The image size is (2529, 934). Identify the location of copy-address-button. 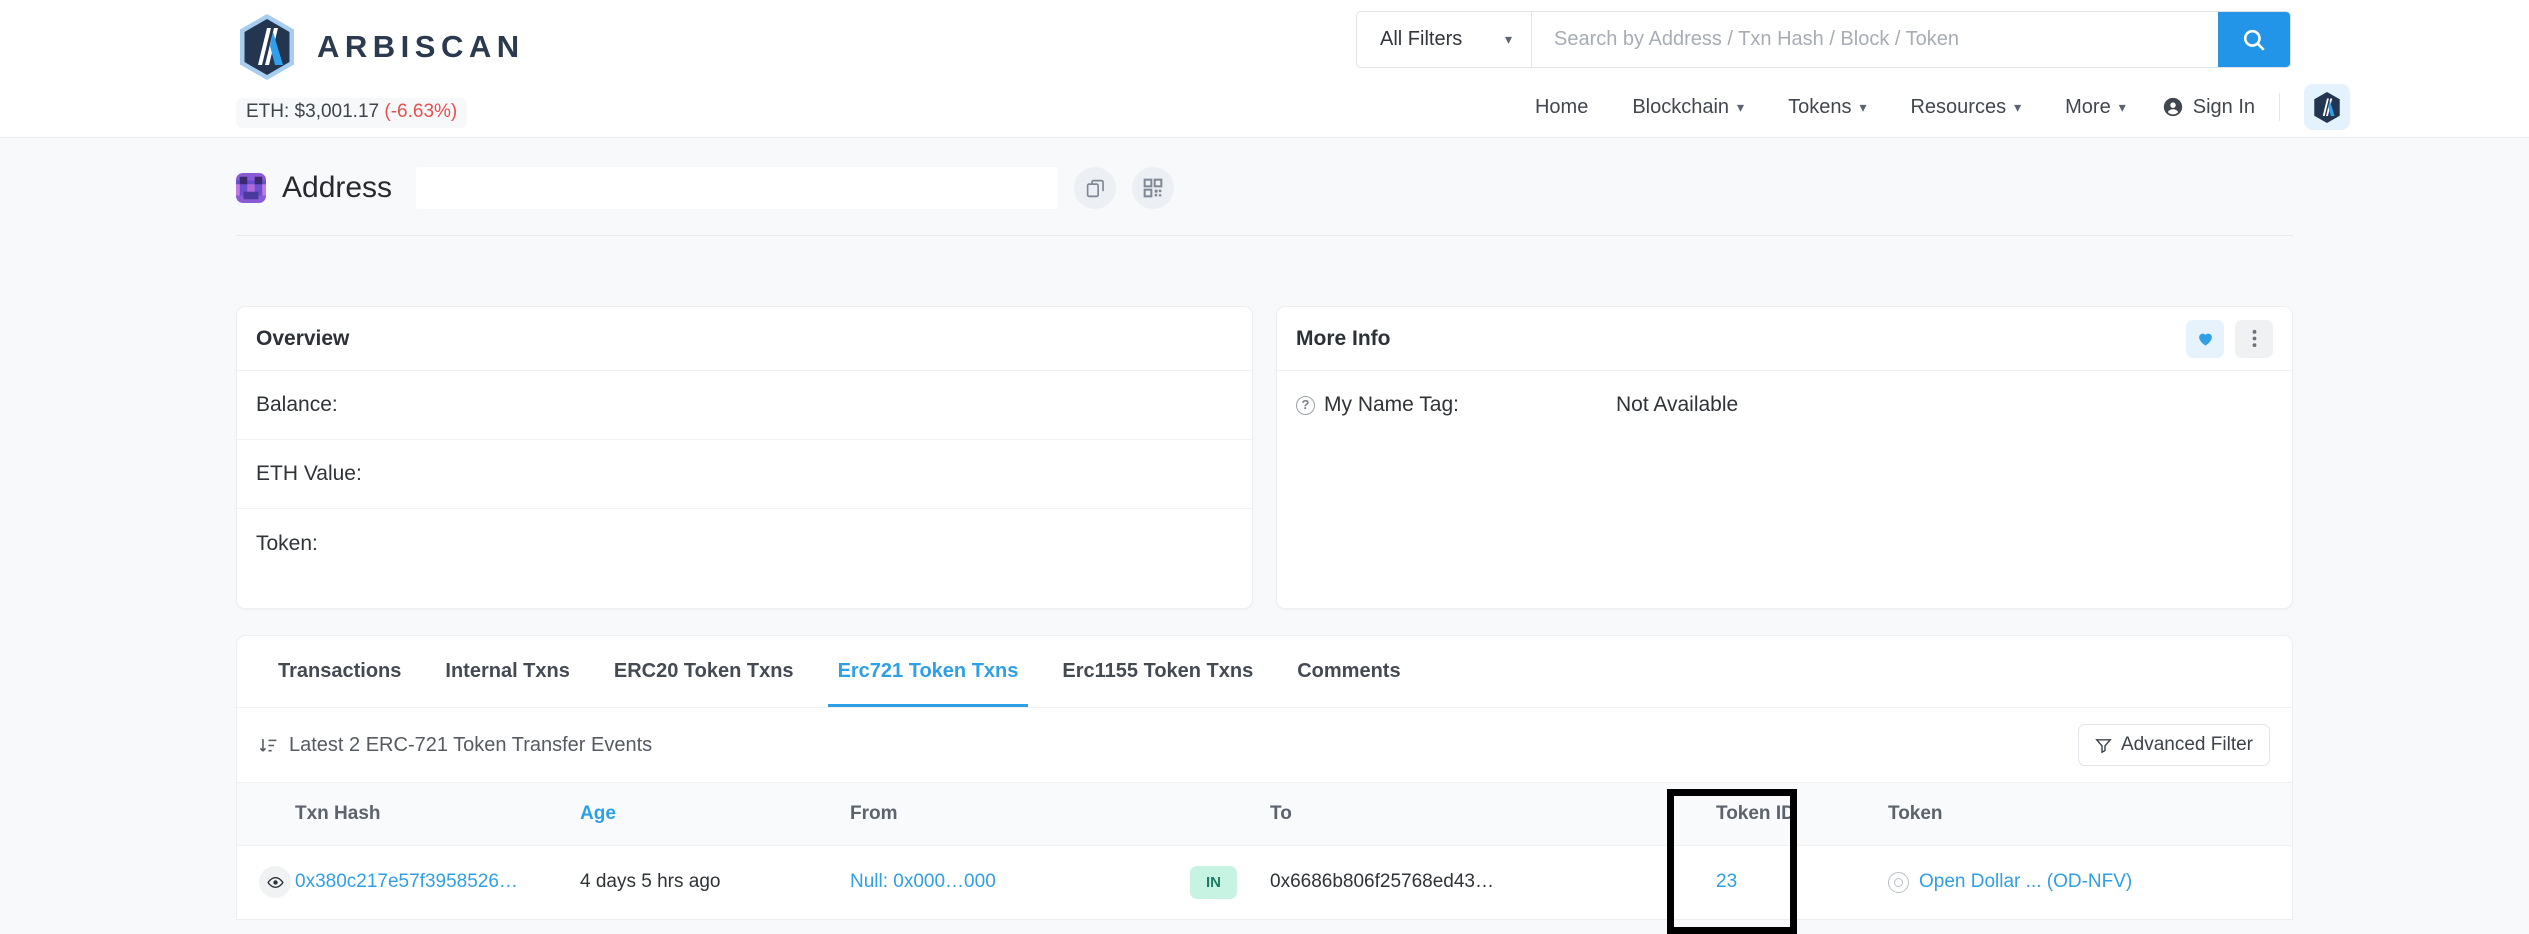
(1095, 188).